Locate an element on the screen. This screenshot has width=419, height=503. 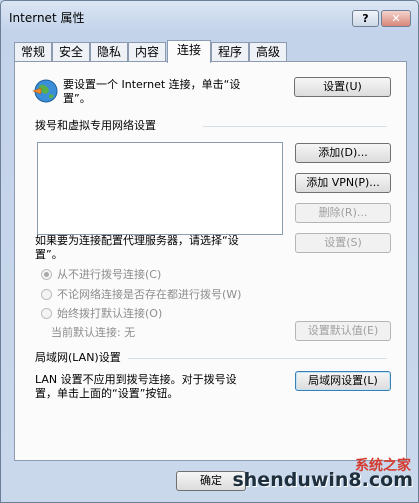
tab-security: 安全 is located at coordinates (71, 51).